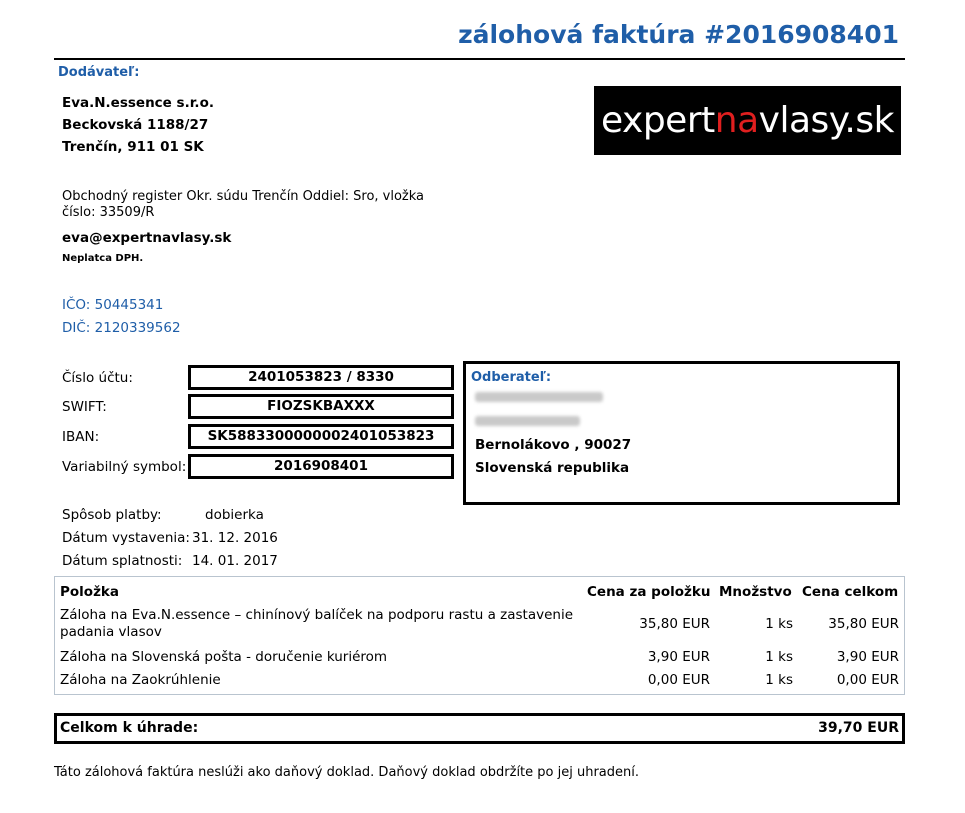 Image resolution: width=965 pixels, height=813 pixels. What do you see at coordinates (129, 728) in the screenshot?
I see `total-label: Celkom k úhrade:` at bounding box center [129, 728].